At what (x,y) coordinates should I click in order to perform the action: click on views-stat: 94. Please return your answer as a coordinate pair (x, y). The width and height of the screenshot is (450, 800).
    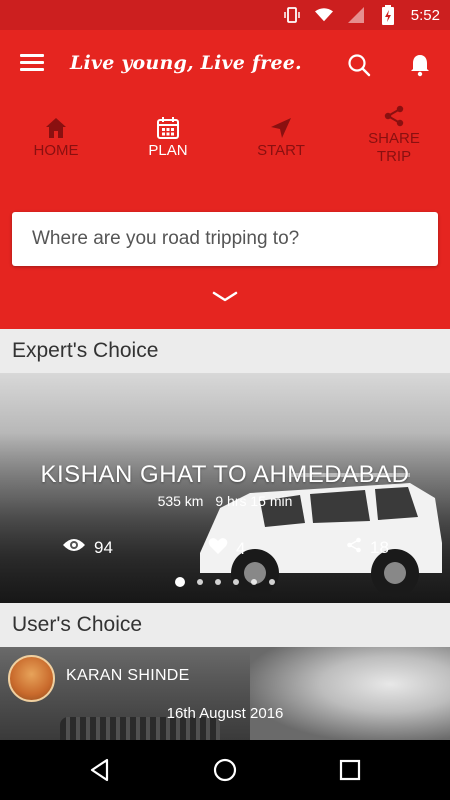
    Looking at the image, I should click on (87, 547).